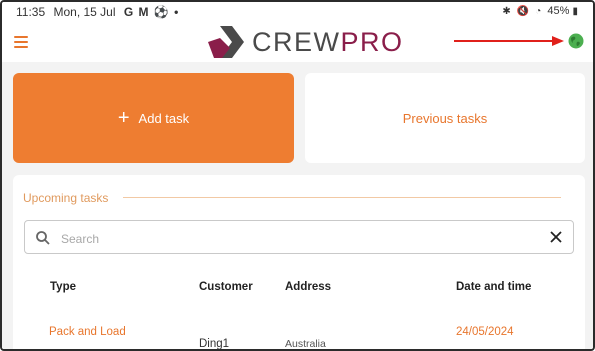  I want to click on annotation-arrow-icon, so click(509, 41).